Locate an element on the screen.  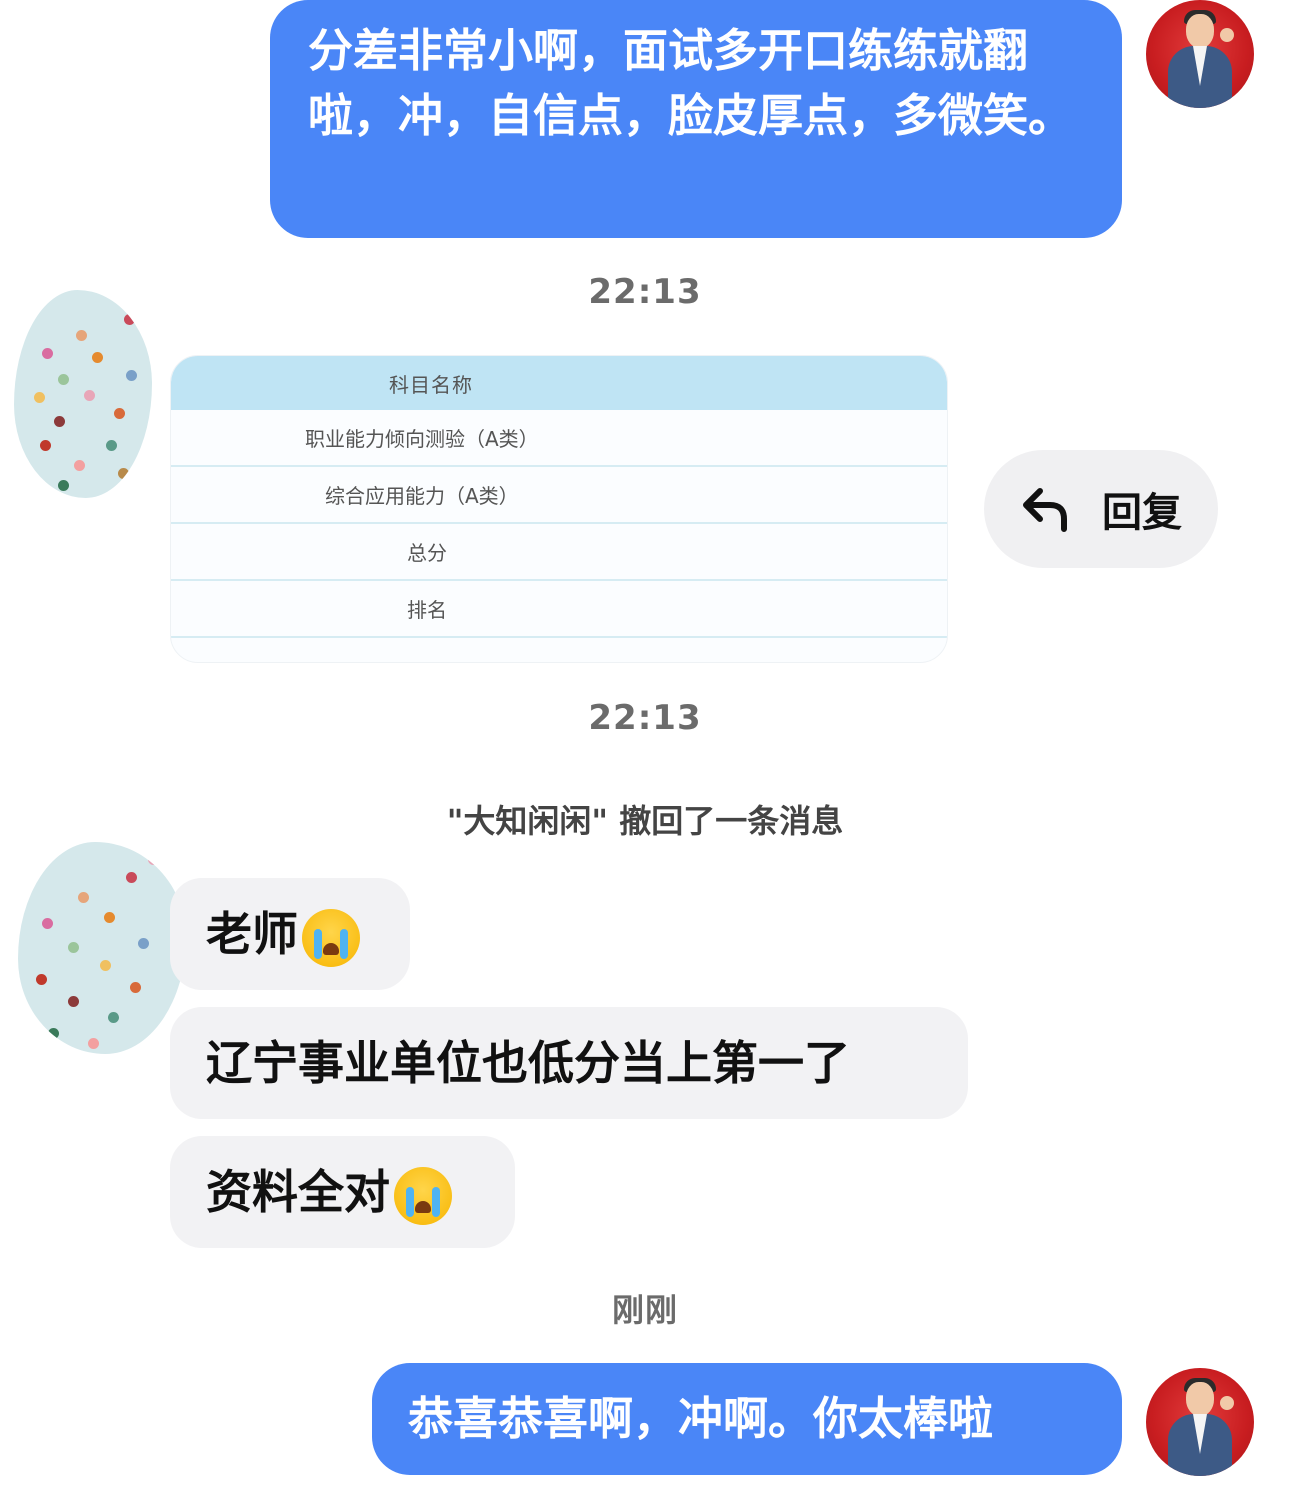
table-row: 综合应用能力（A类） is located at coordinates (559, 495).